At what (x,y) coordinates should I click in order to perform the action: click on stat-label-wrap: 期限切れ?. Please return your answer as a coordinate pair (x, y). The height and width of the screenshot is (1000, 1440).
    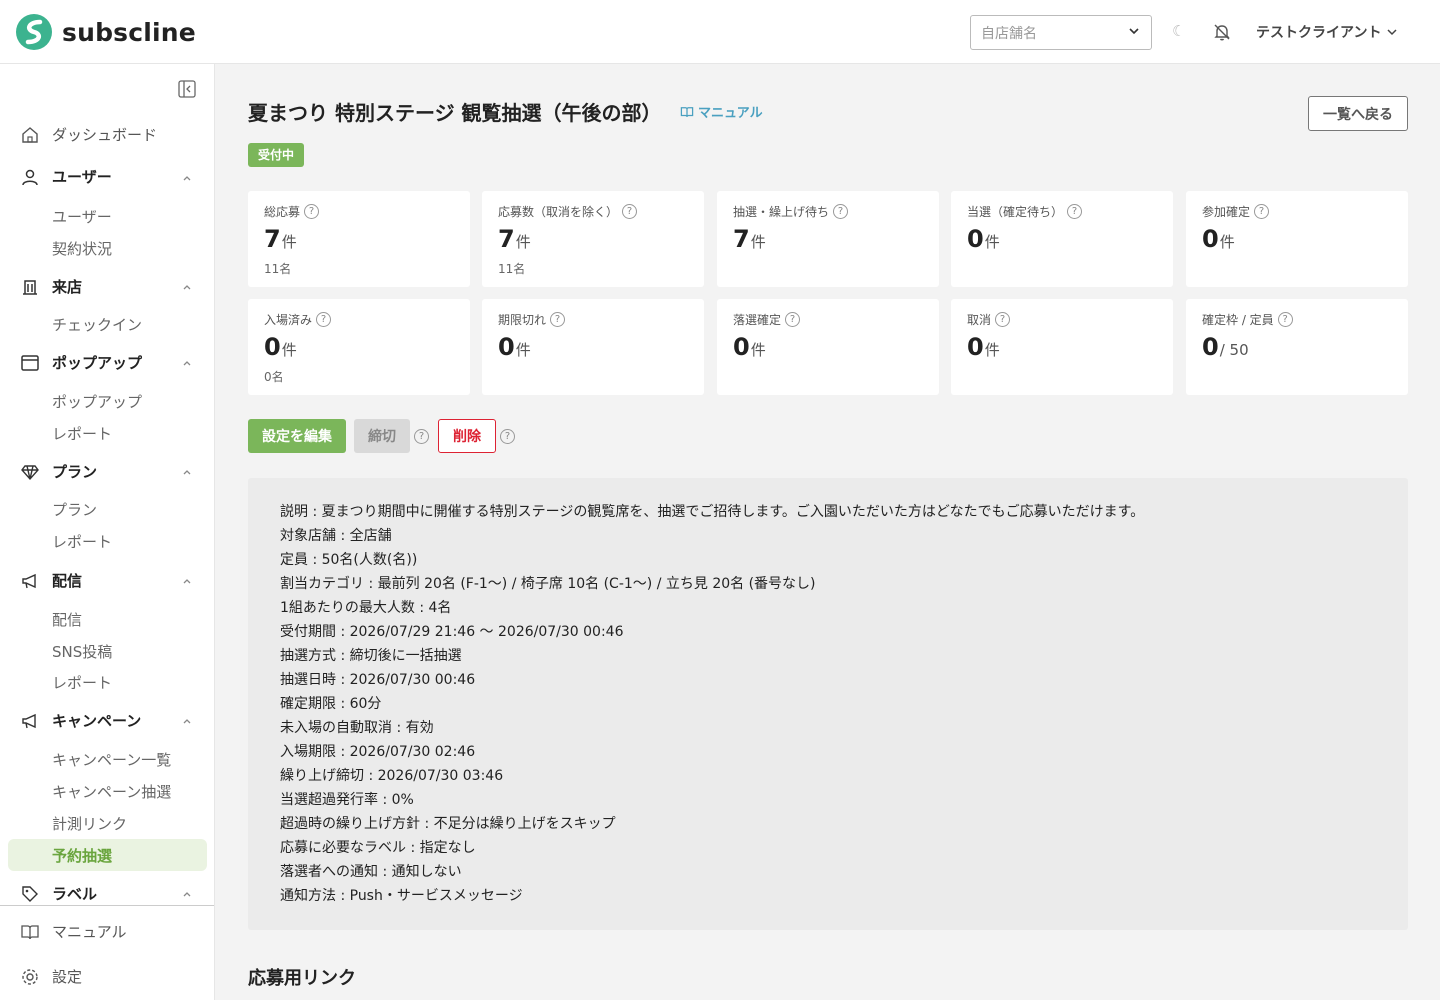
    Looking at the image, I should click on (532, 319).